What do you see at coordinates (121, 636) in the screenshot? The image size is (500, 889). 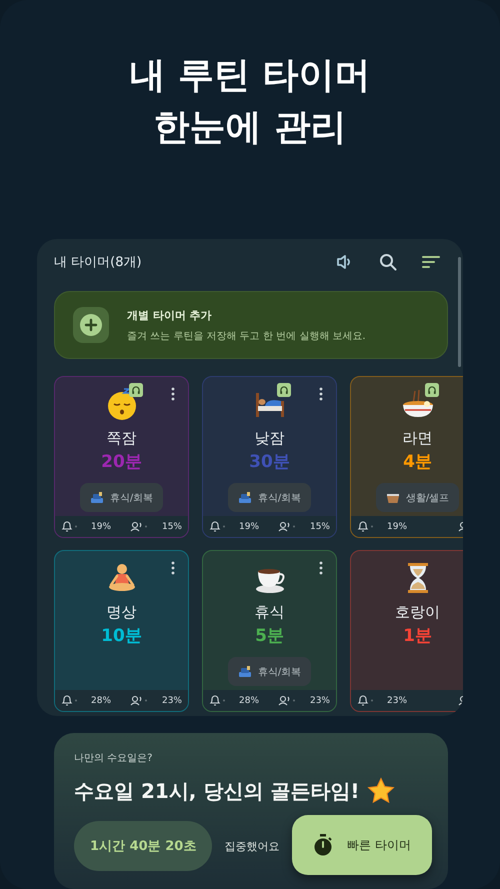 I see `timer-duration: 10분` at bounding box center [121, 636].